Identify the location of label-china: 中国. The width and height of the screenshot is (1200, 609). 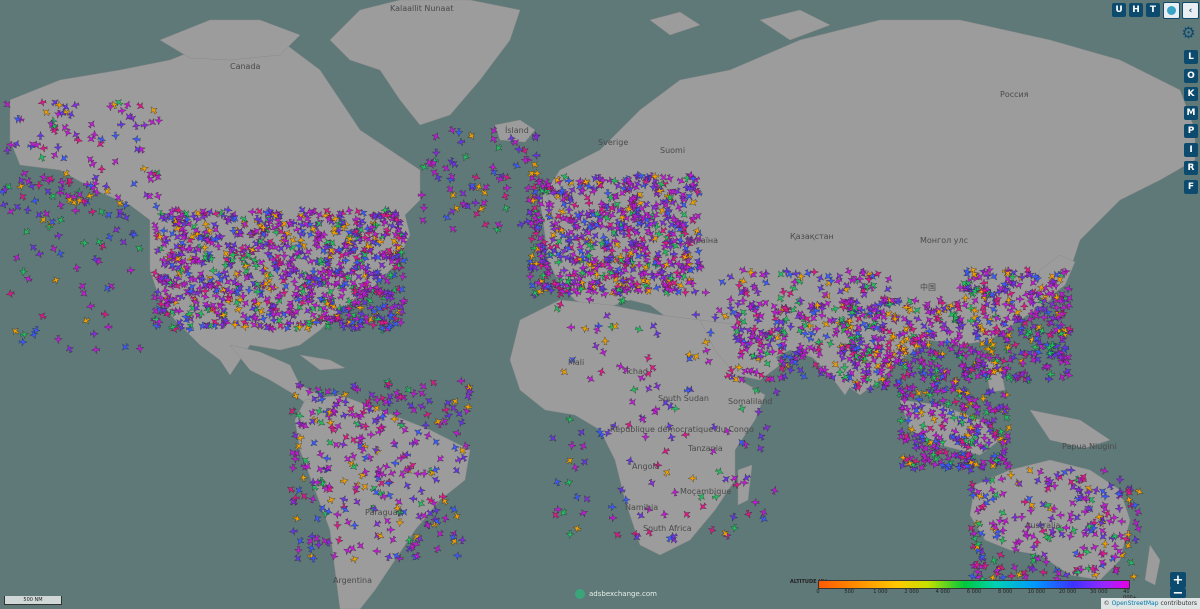
(928, 287).